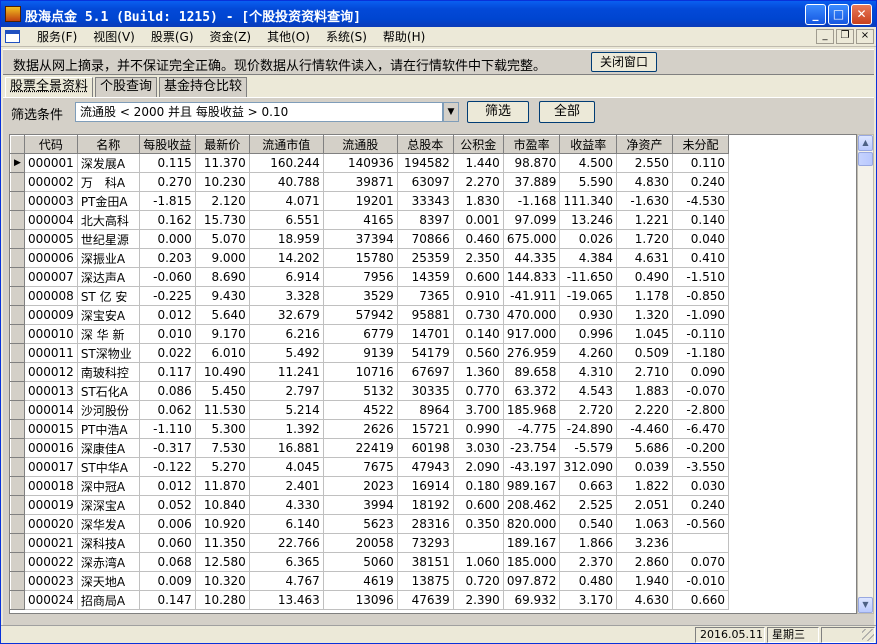  I want to click on table-cell: 000022, so click(51, 562).